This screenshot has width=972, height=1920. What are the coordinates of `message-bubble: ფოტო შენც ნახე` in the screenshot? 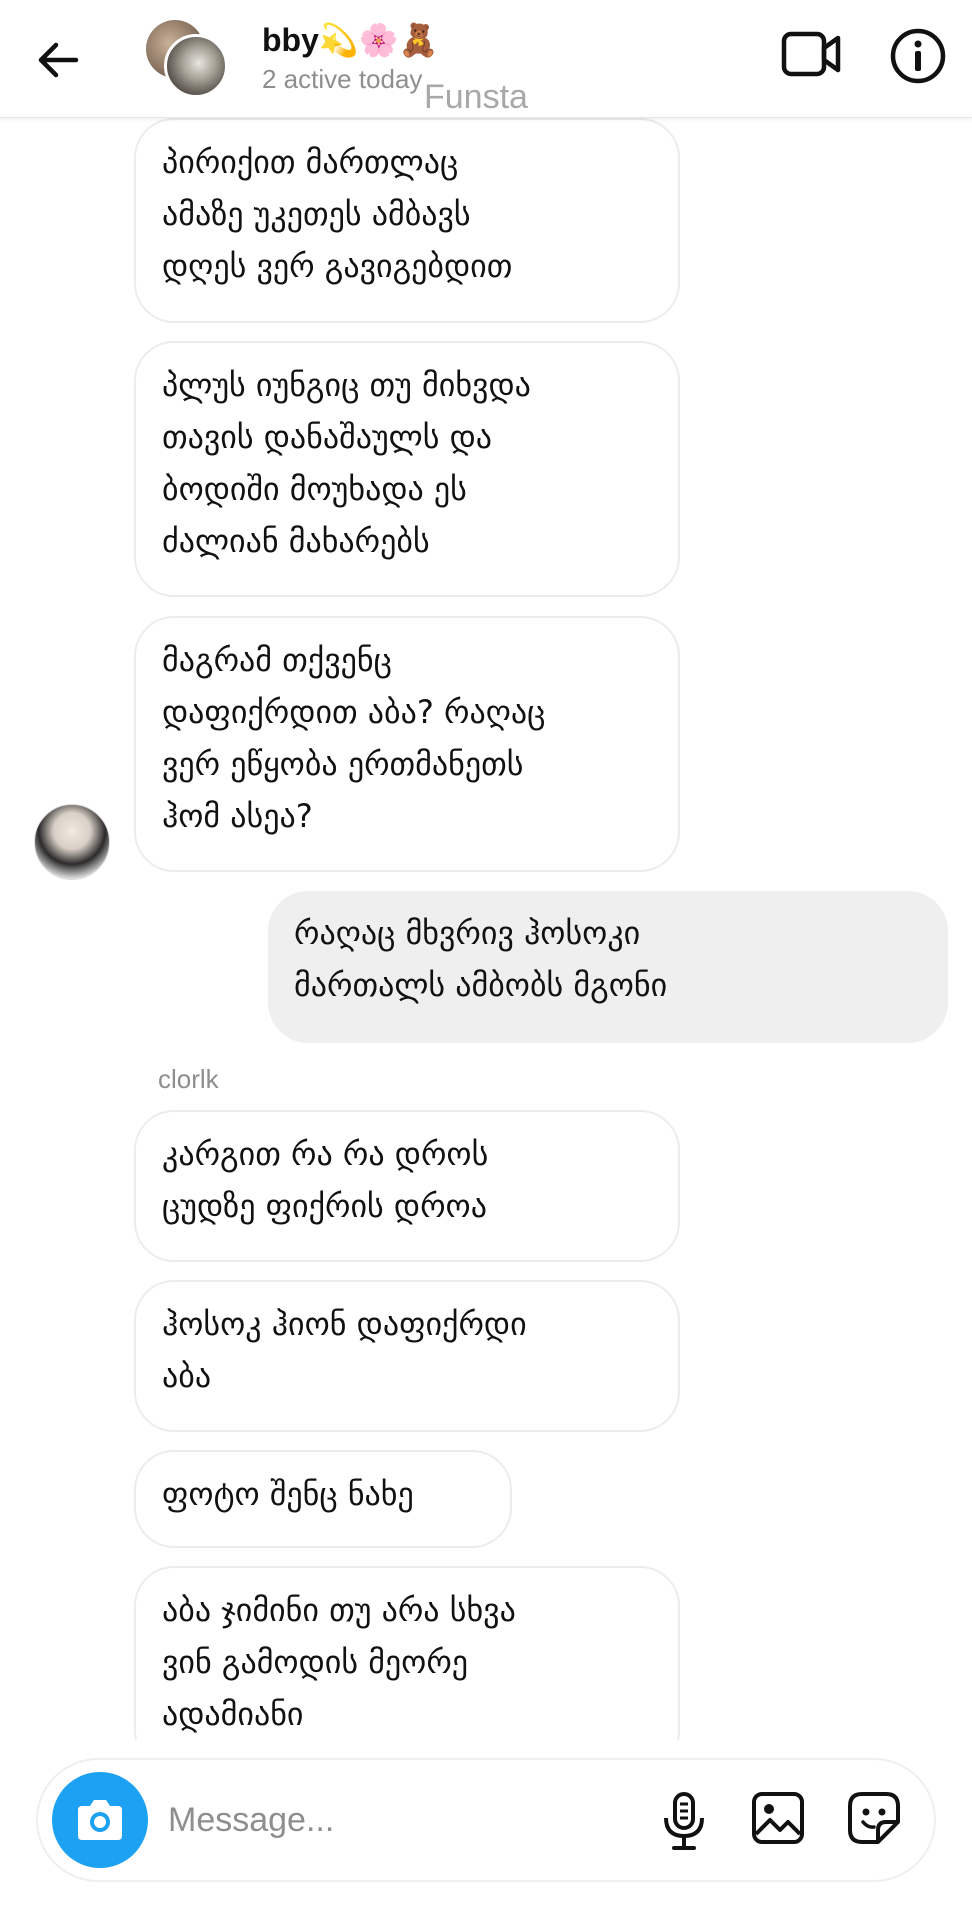 It's located at (323, 1499).